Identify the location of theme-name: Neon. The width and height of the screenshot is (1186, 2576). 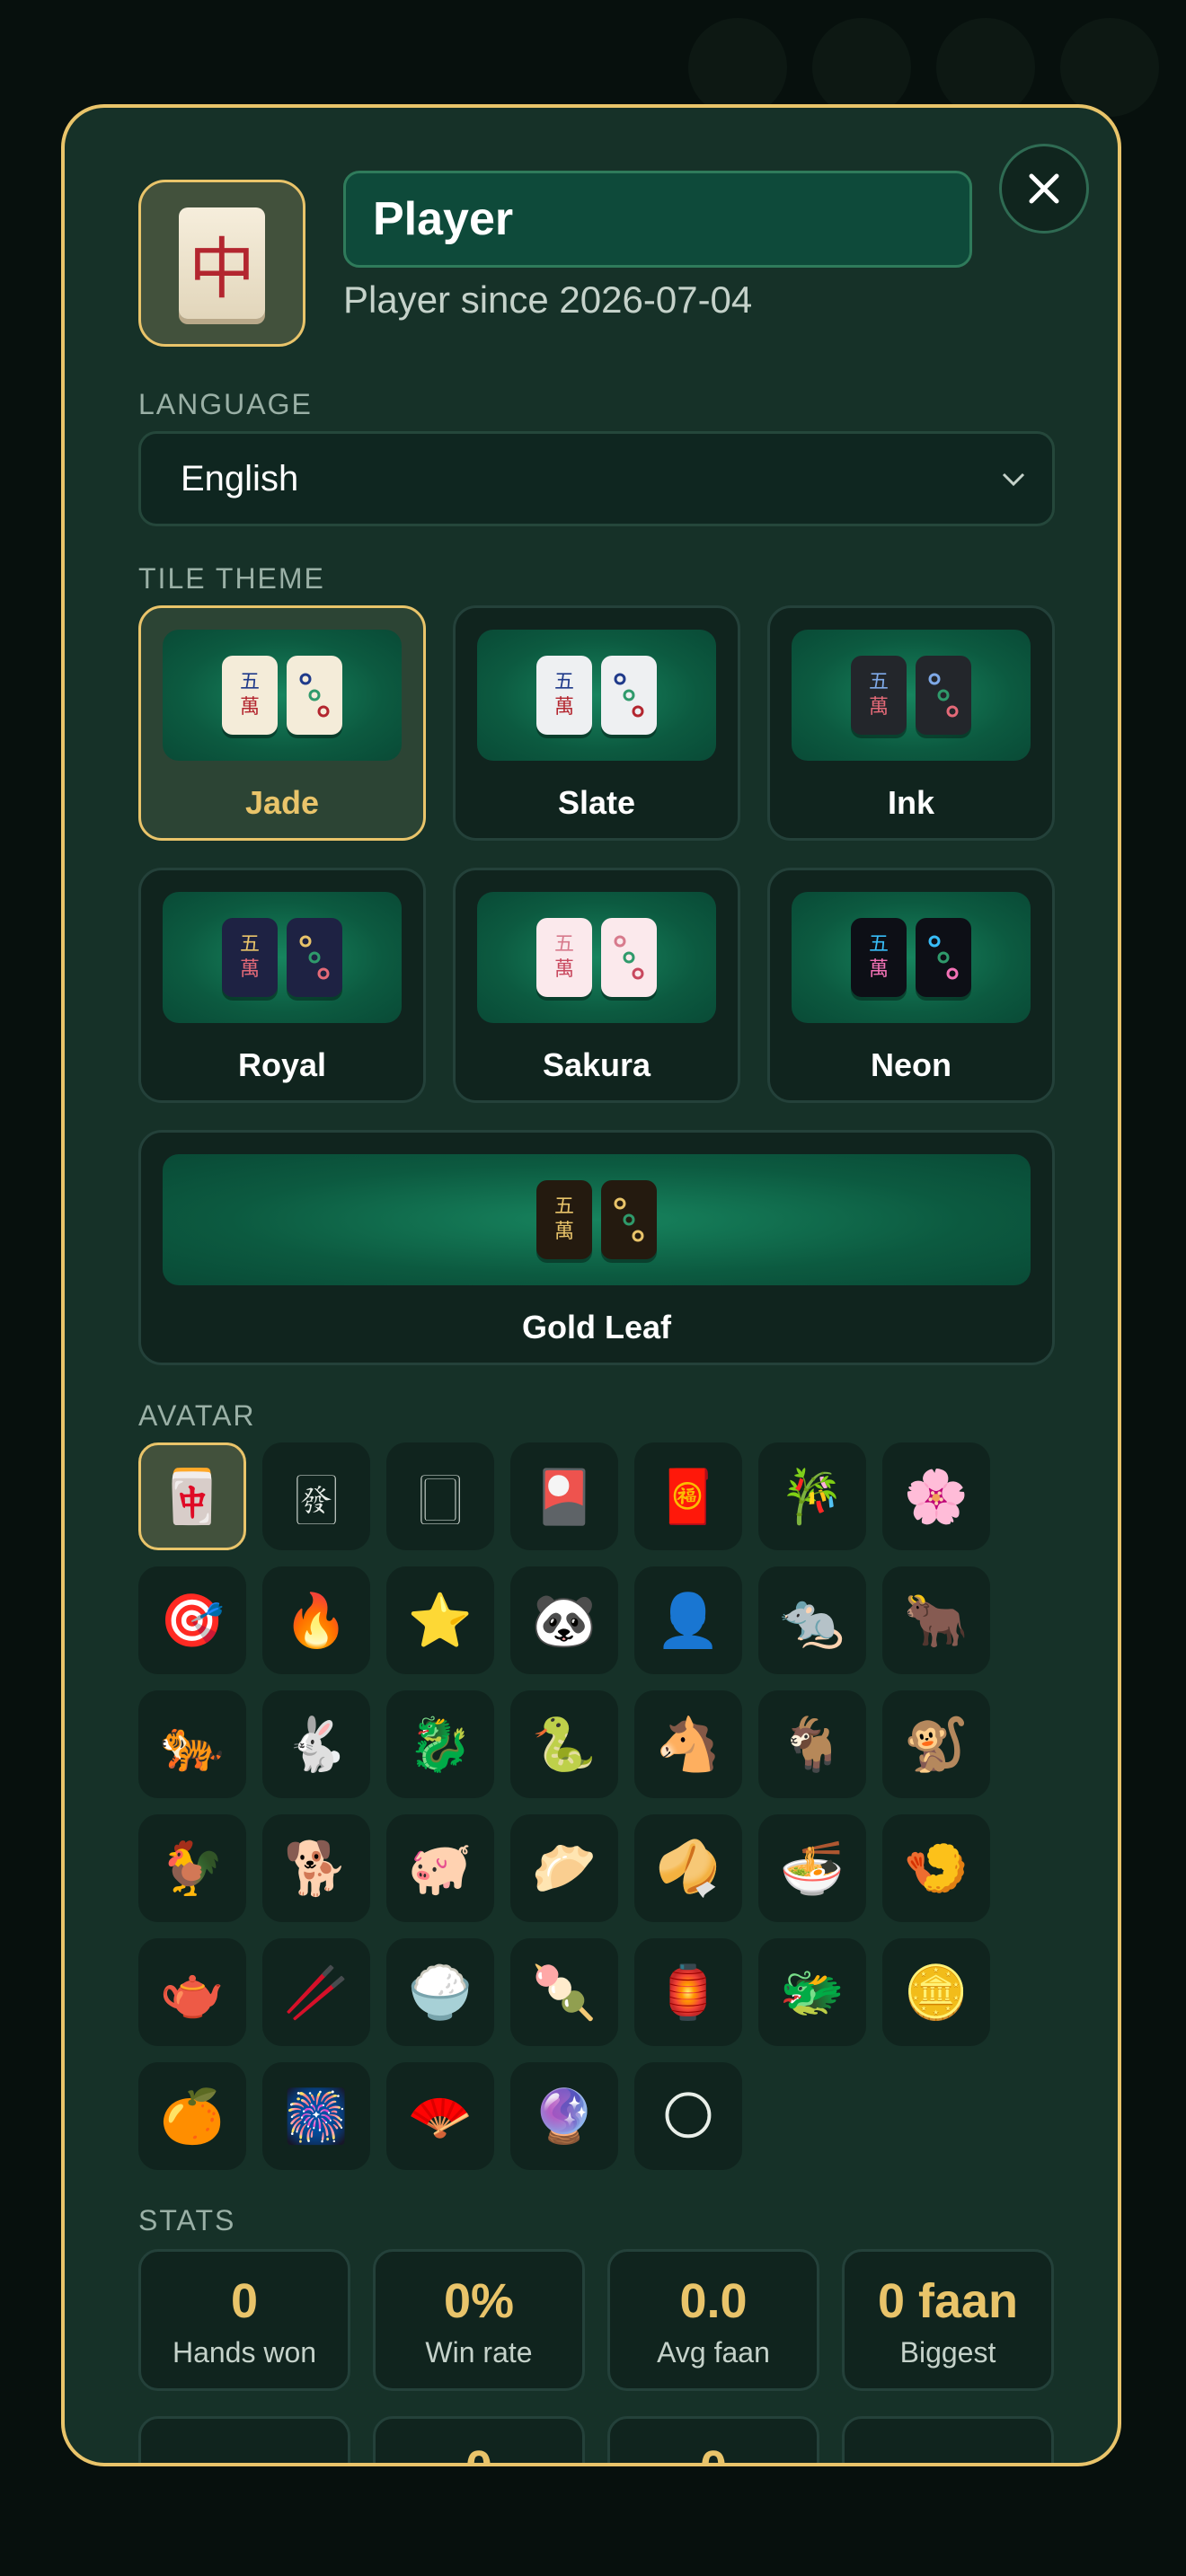
(911, 1064).